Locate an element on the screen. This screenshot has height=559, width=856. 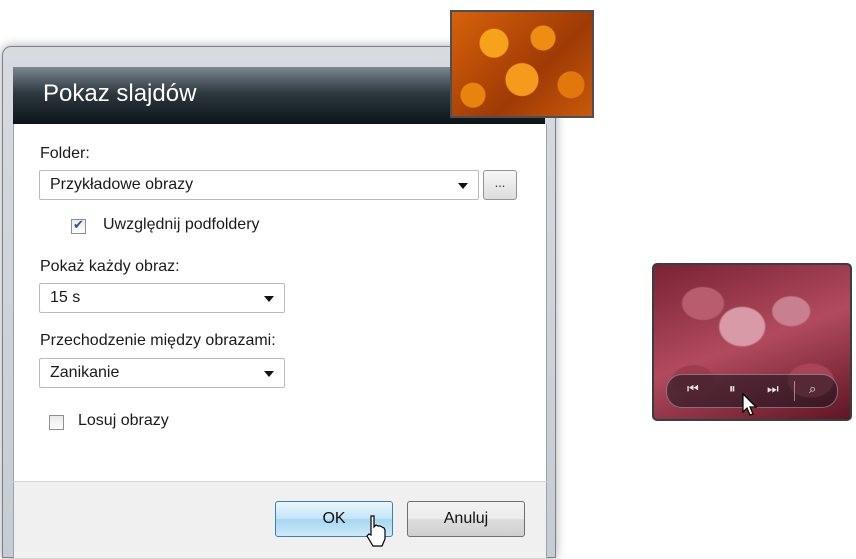
folder-dropdown: Przykładowe obrazy is located at coordinates (259, 185).